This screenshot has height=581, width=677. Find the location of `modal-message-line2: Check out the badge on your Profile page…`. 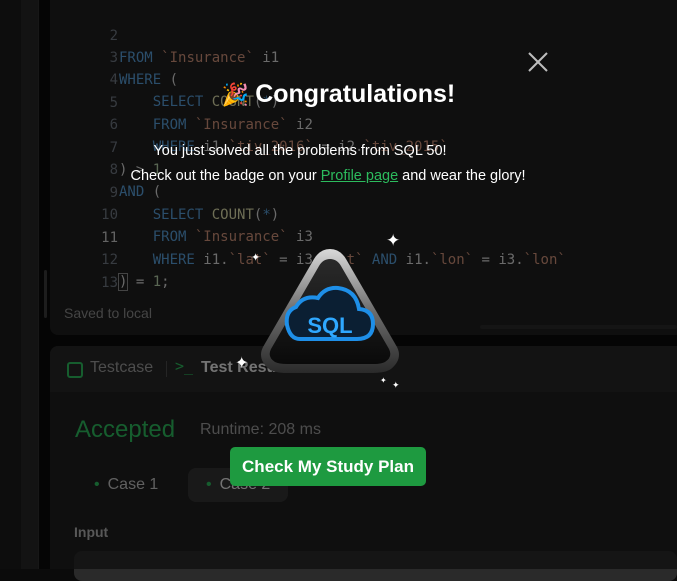

modal-message-line2: Check out the badge on your Profile page… is located at coordinates (328, 176).